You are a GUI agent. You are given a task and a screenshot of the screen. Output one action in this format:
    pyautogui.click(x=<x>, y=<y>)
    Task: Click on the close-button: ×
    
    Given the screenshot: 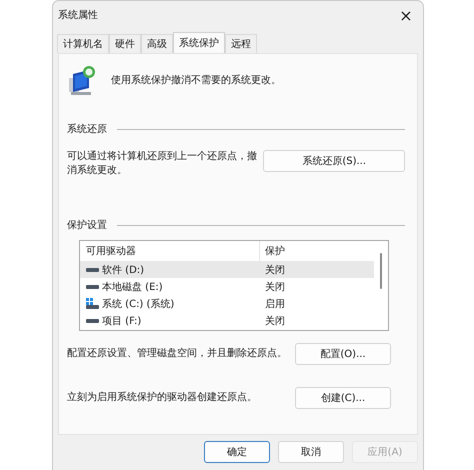 What is the action you would take?
    pyautogui.click(x=406, y=15)
    